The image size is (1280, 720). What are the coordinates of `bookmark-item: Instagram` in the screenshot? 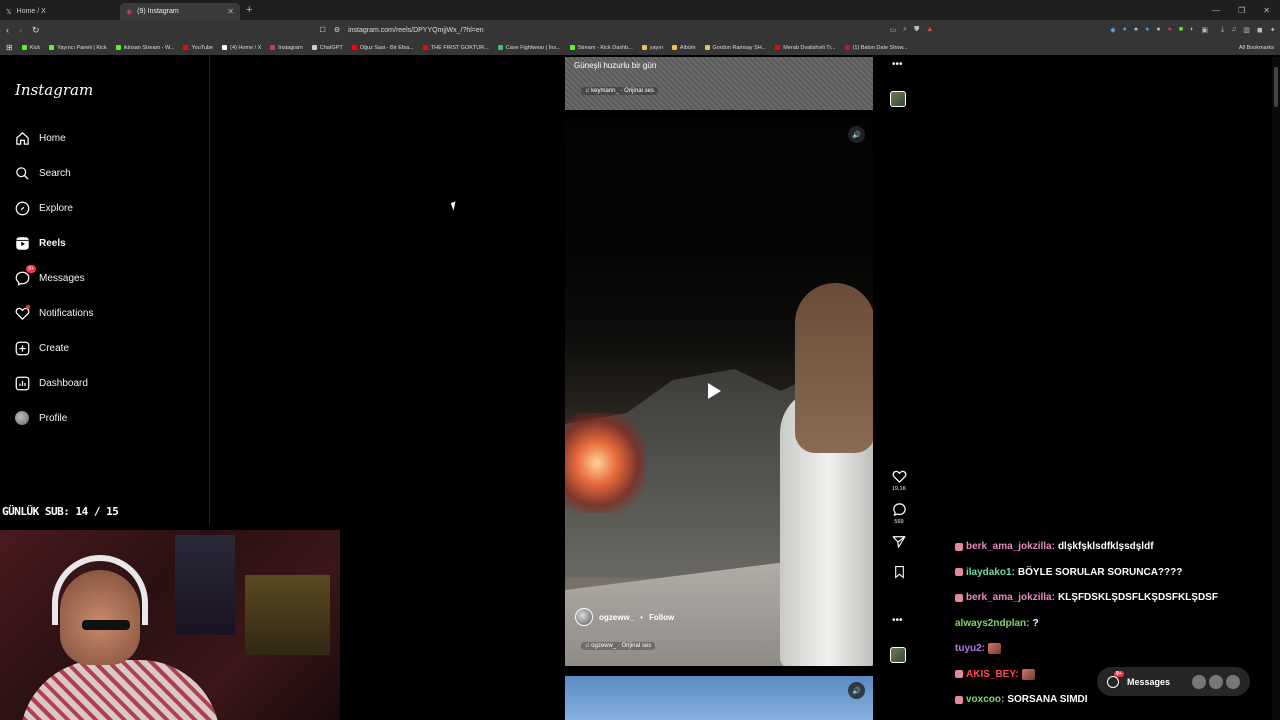 It's located at (286, 48).